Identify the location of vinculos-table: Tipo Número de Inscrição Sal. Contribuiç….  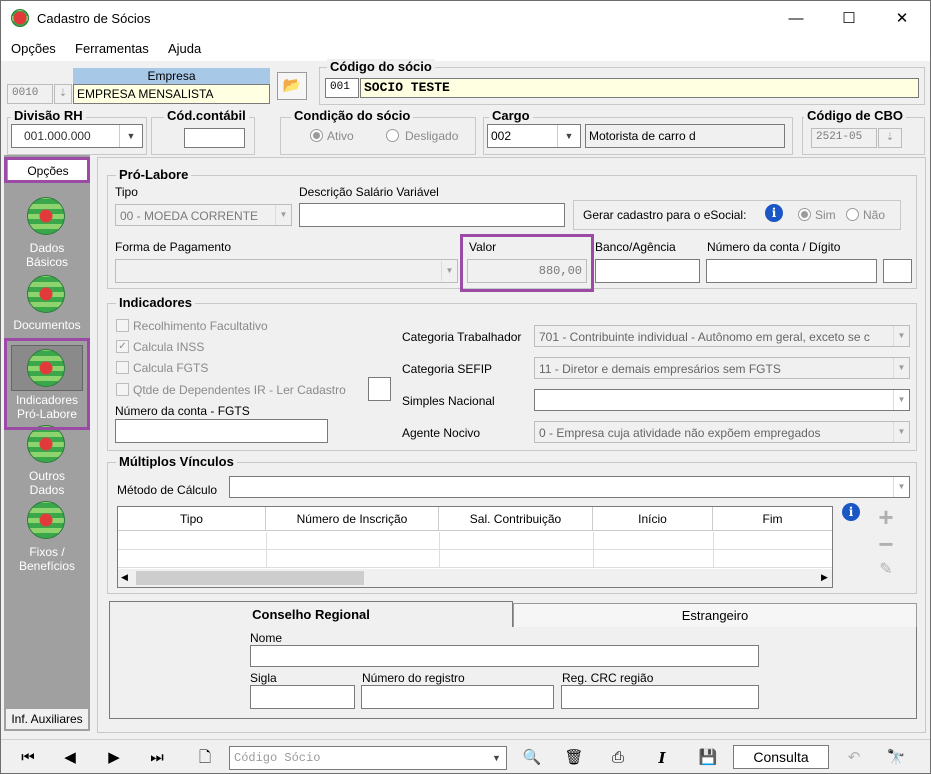
(475, 547).